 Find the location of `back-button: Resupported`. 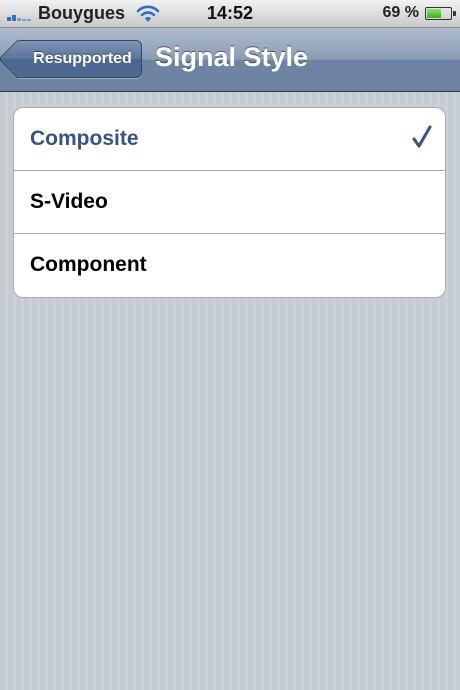

back-button: Resupported is located at coordinates (80, 59).